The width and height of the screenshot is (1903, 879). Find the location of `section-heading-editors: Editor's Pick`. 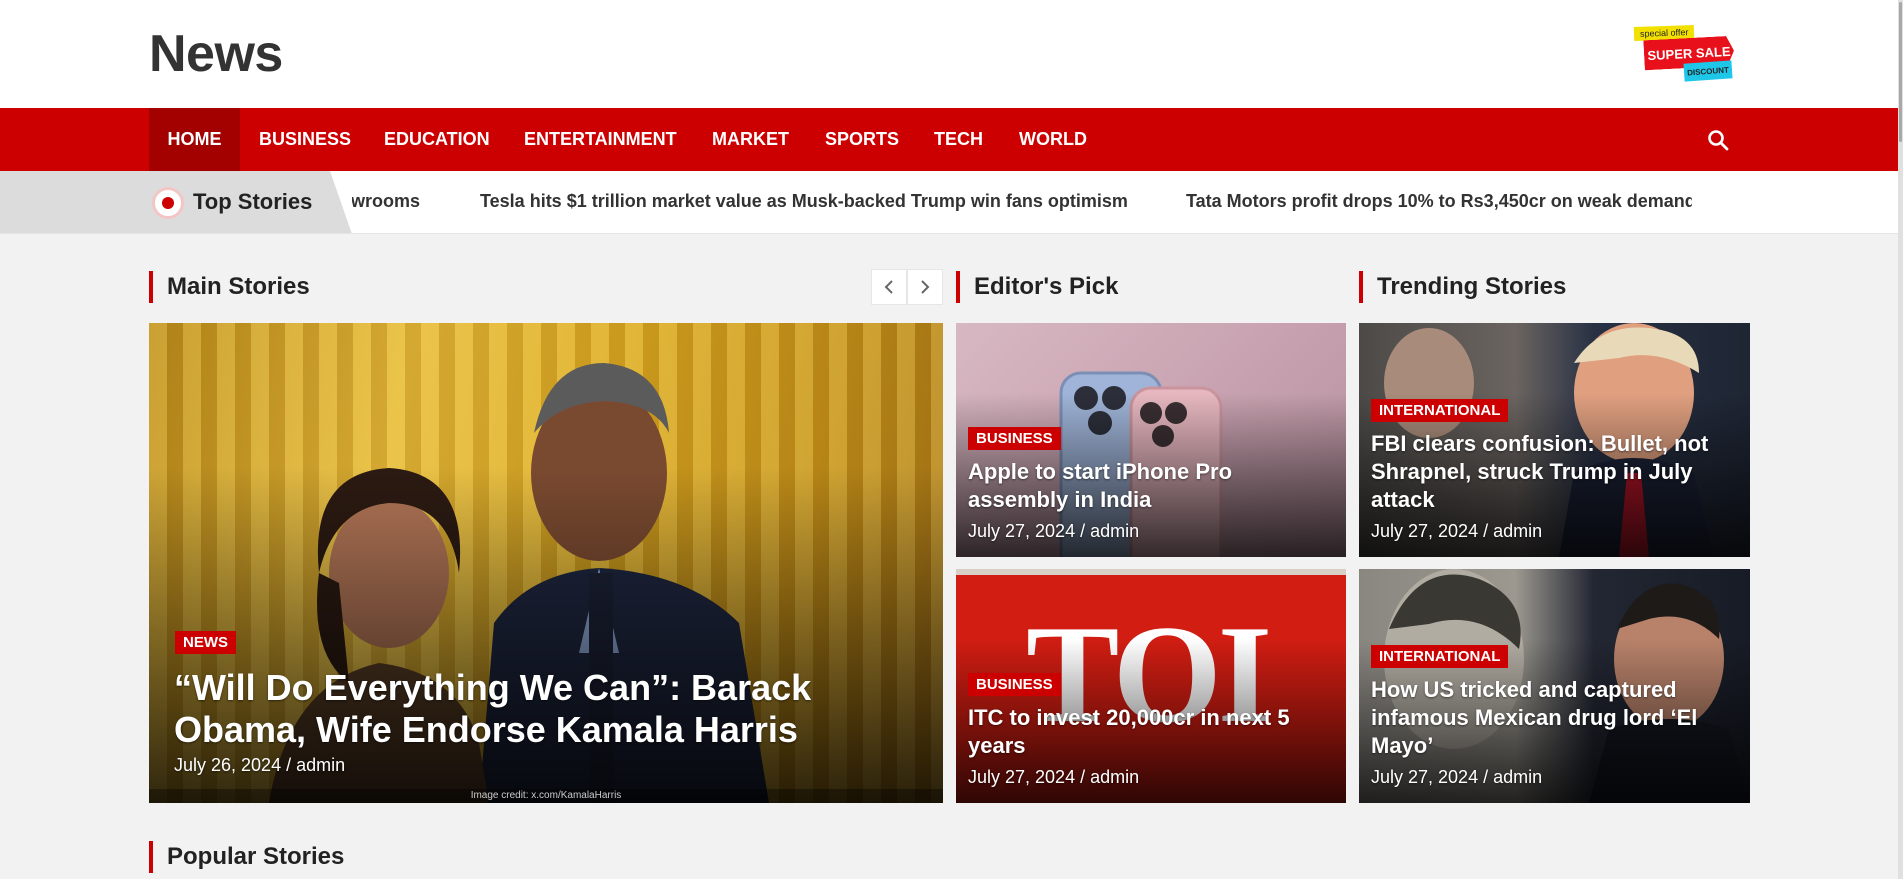

section-heading-editors: Editor's Pick is located at coordinates (1037, 287).